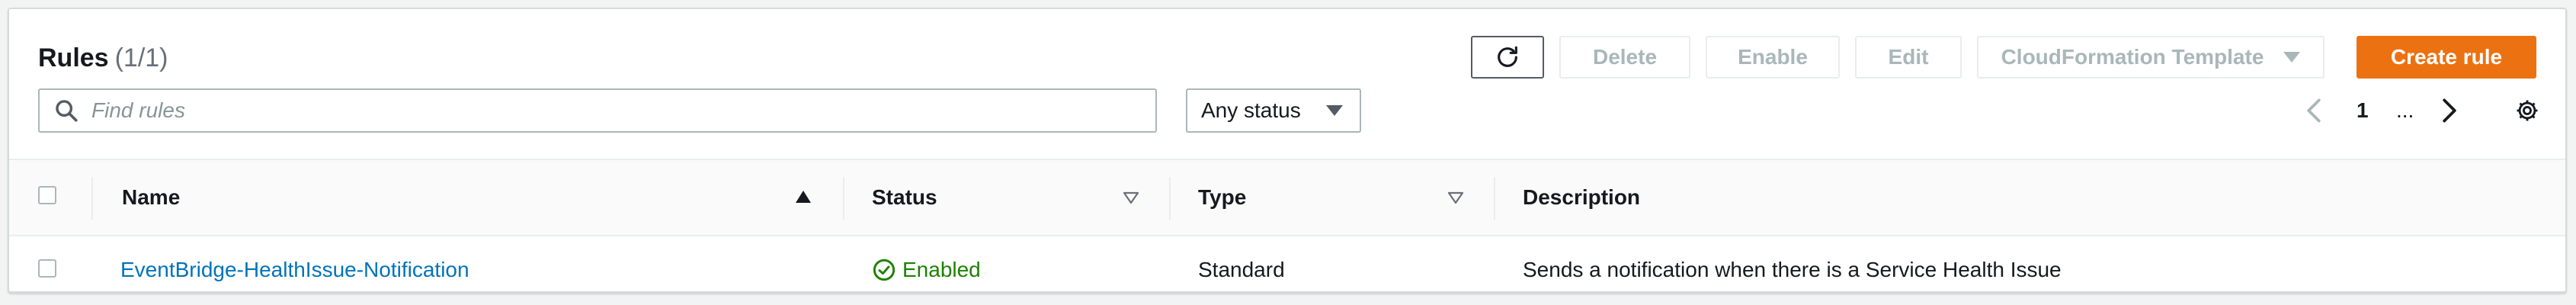 This screenshot has height=305, width=2576. I want to click on search-icon, so click(67, 111).